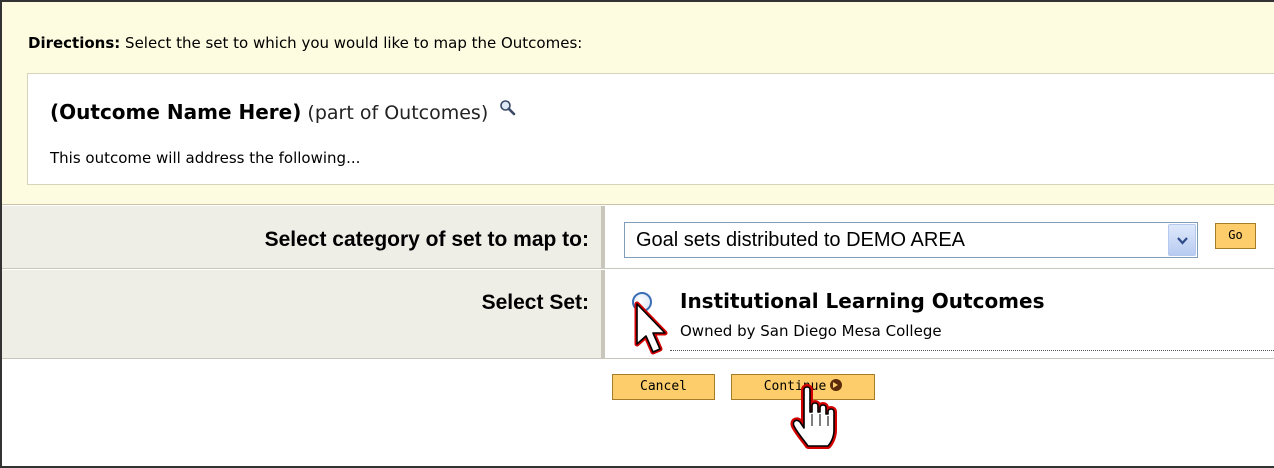 The image size is (1274, 468). I want to click on magnifier-icon, so click(508, 107).